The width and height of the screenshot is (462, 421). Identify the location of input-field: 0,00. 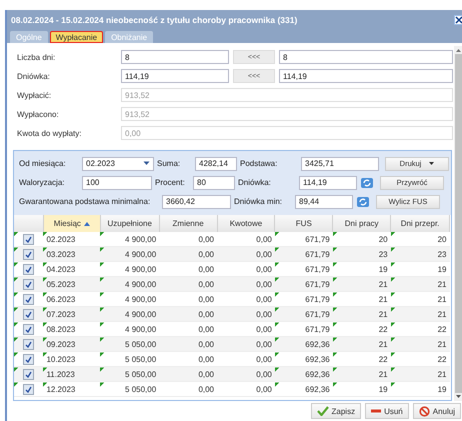
(287, 133).